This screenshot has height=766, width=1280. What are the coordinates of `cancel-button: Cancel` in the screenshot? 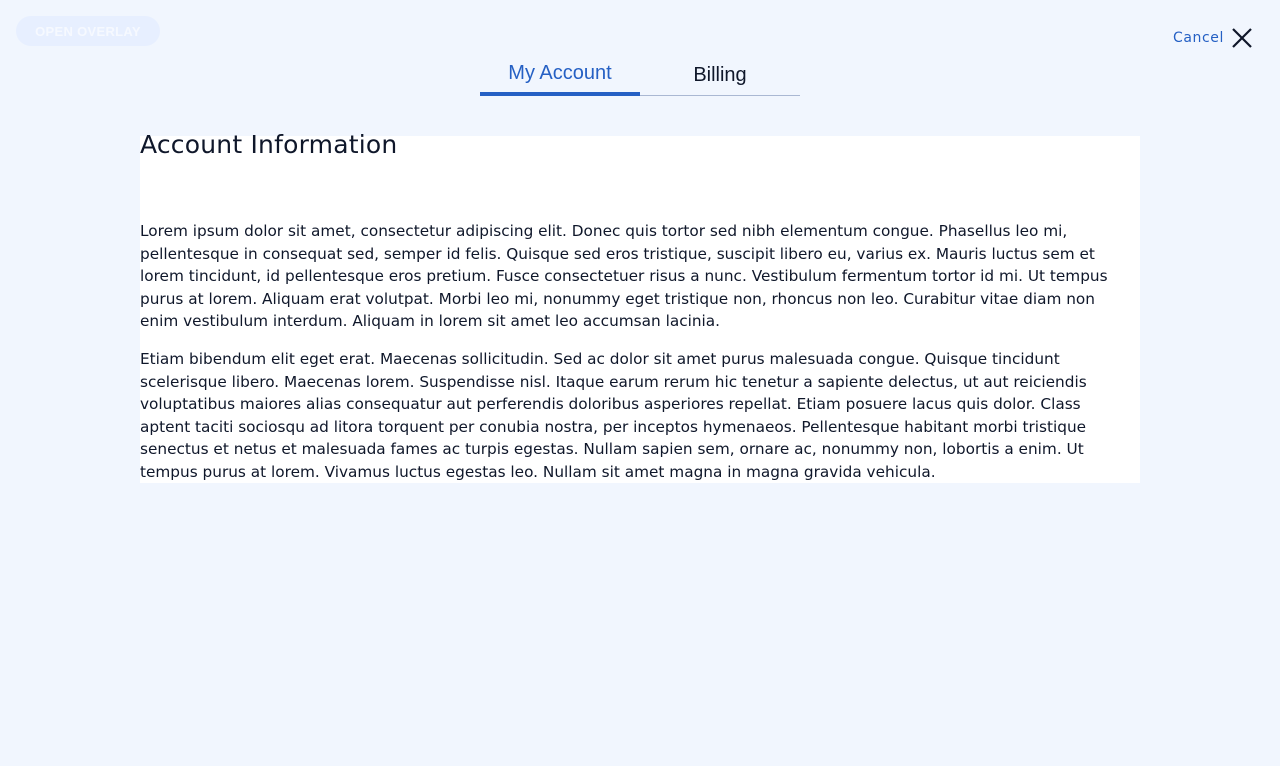 It's located at (1213, 38).